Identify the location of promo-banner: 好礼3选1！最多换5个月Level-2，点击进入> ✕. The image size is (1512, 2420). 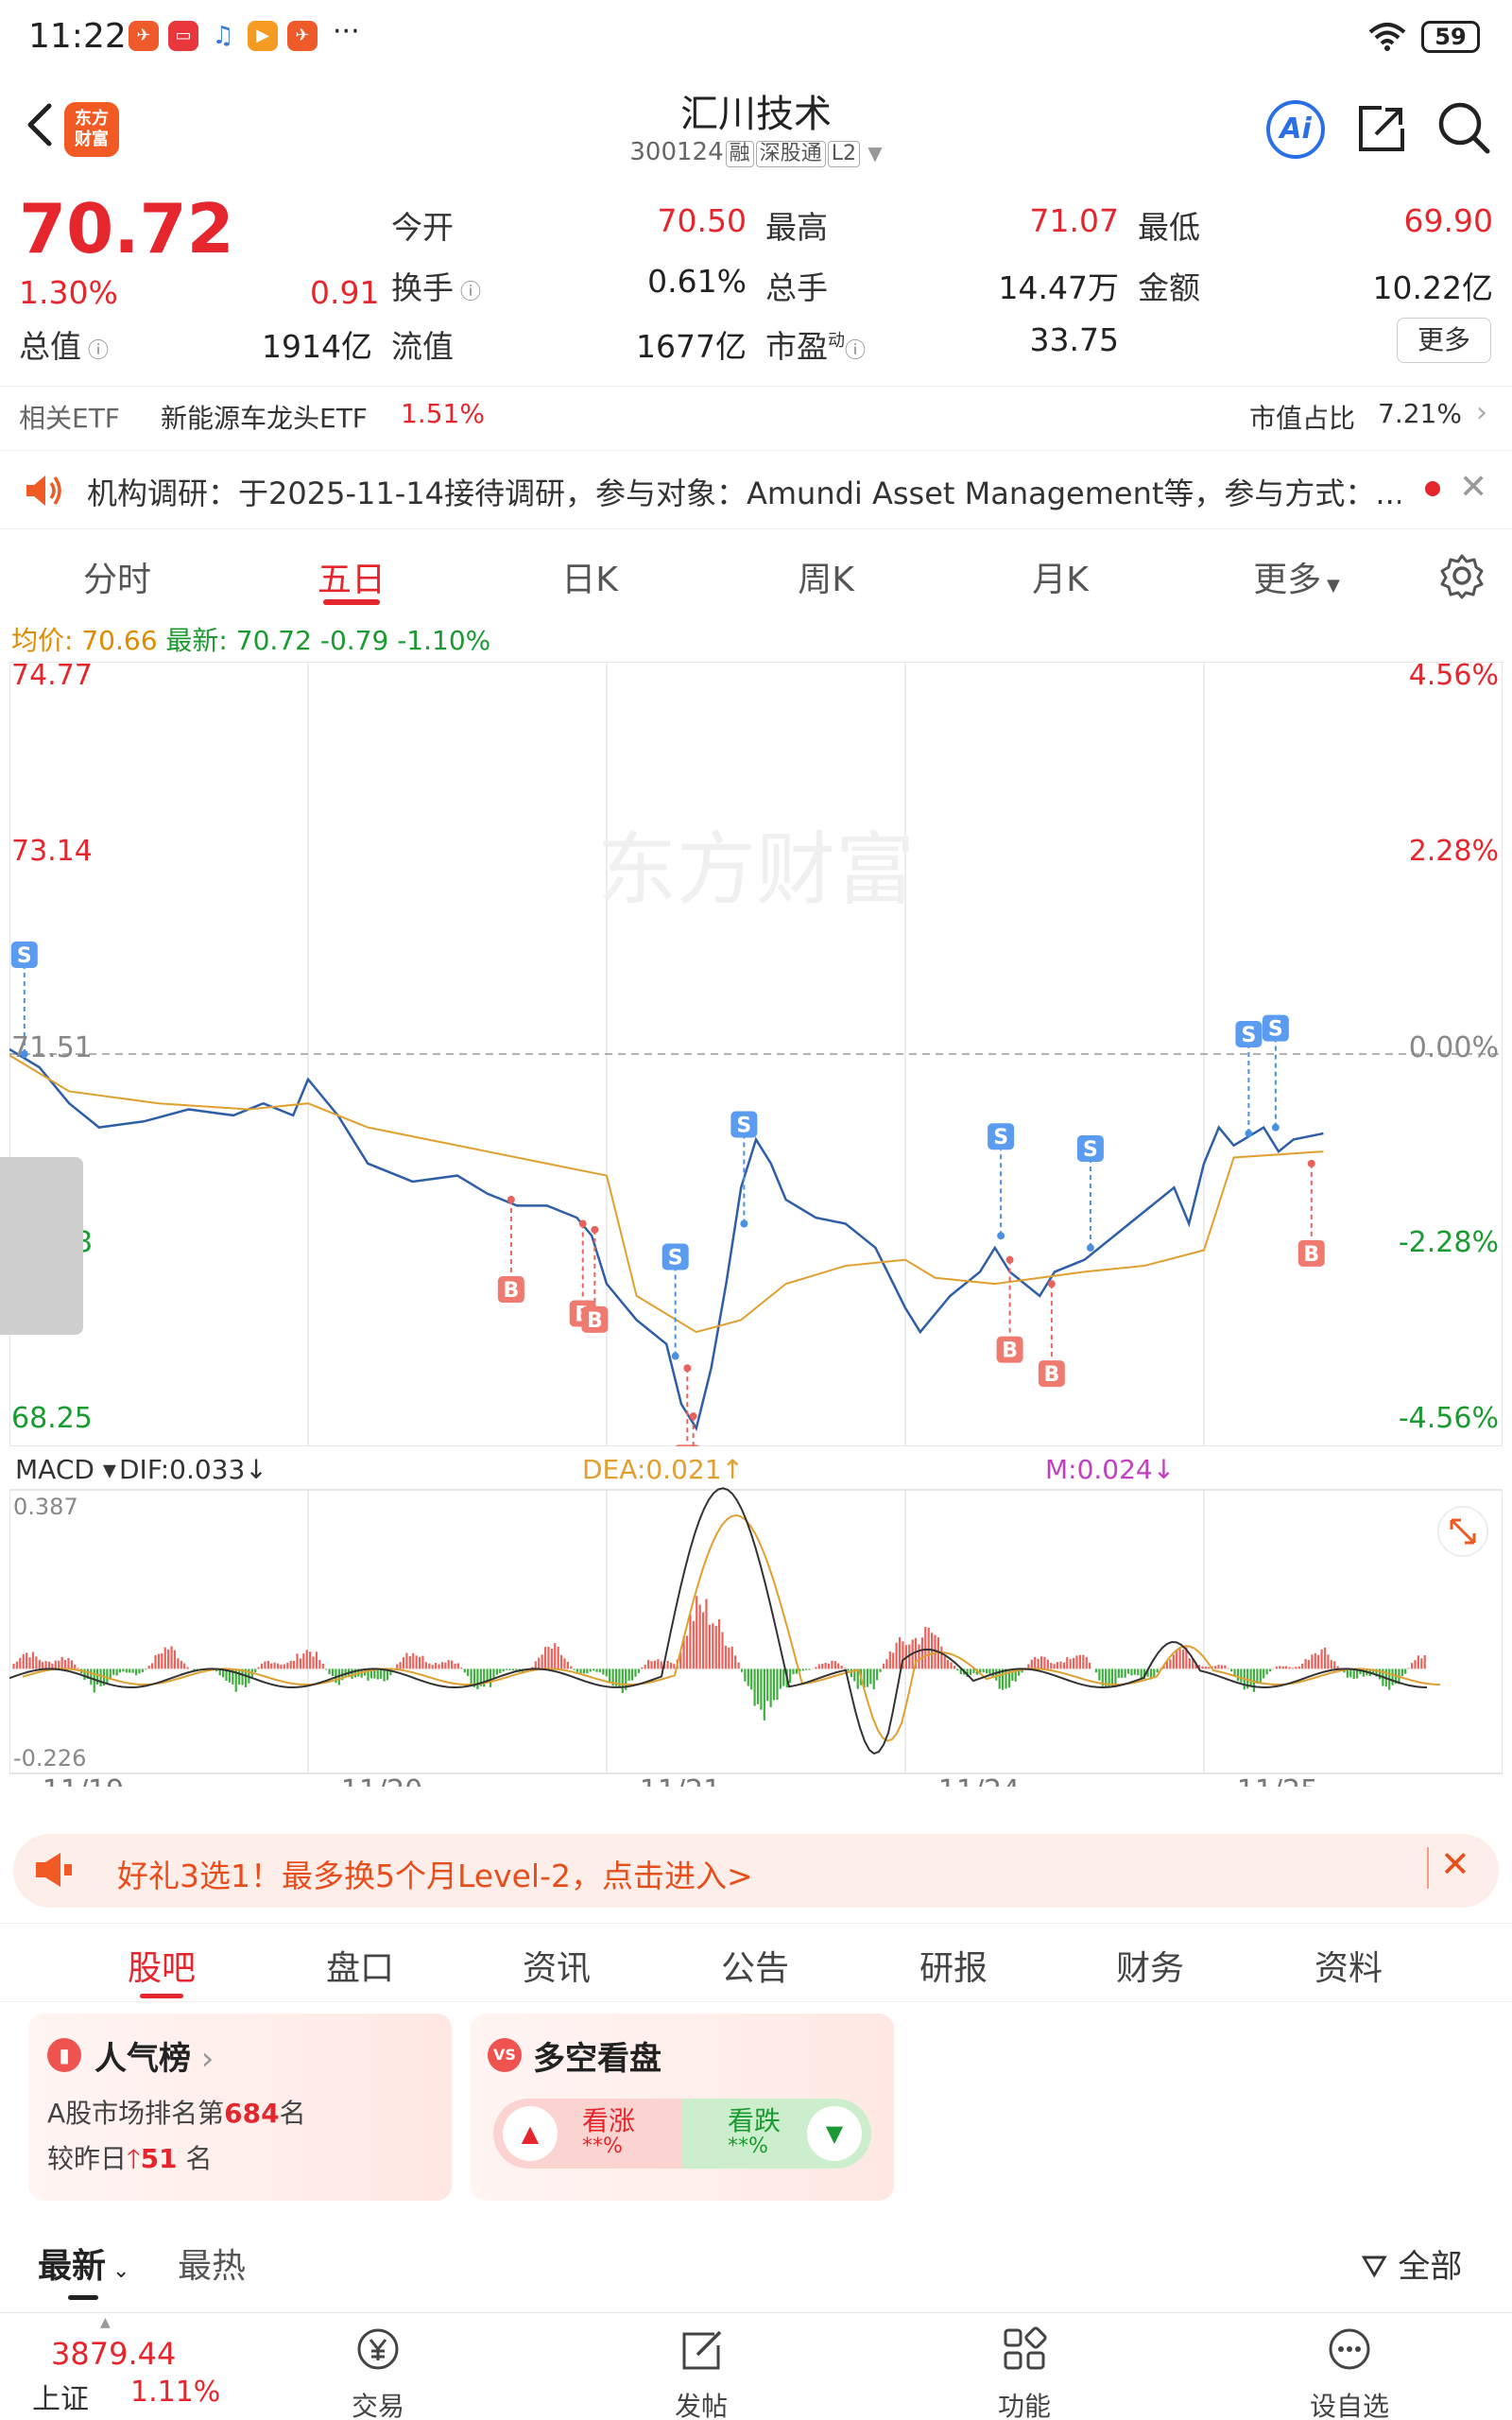
(756, 1871).